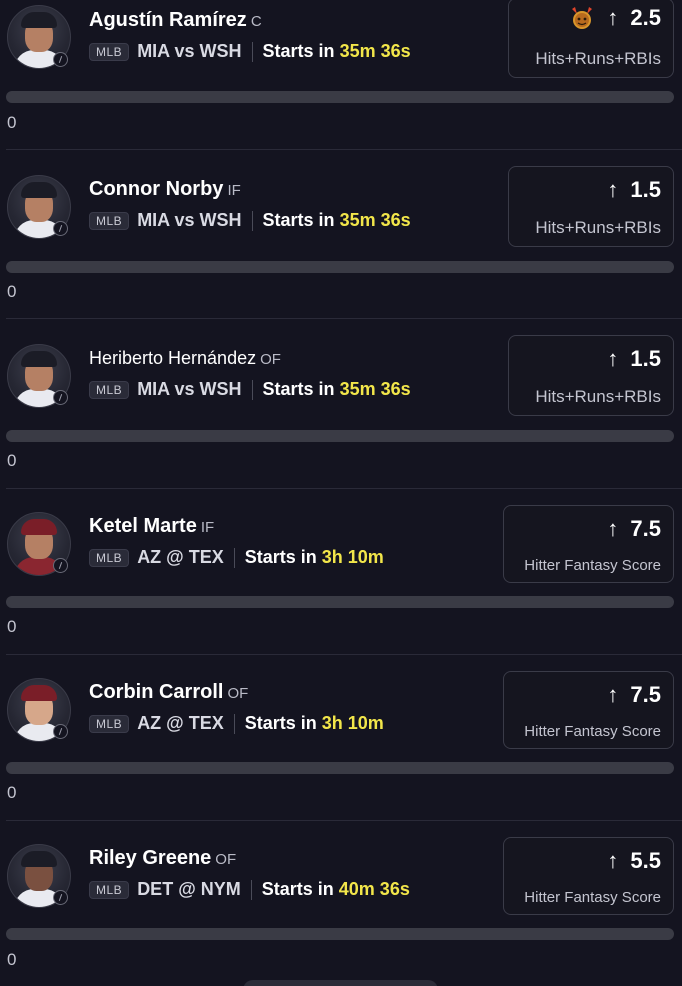  Describe the element at coordinates (615, 18) in the screenshot. I see `line-value-row: ↑ 2.5` at that location.